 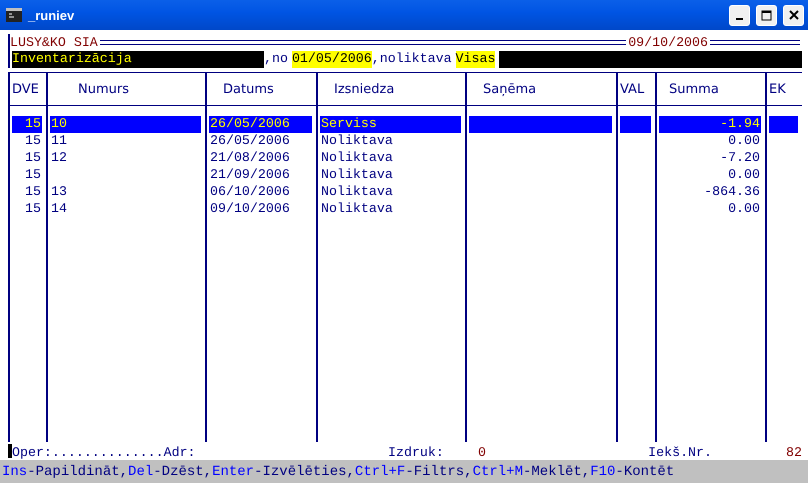 I want to click on hotkey-hint: Ctrl+F-Filtrs,, so click(x=413, y=472).